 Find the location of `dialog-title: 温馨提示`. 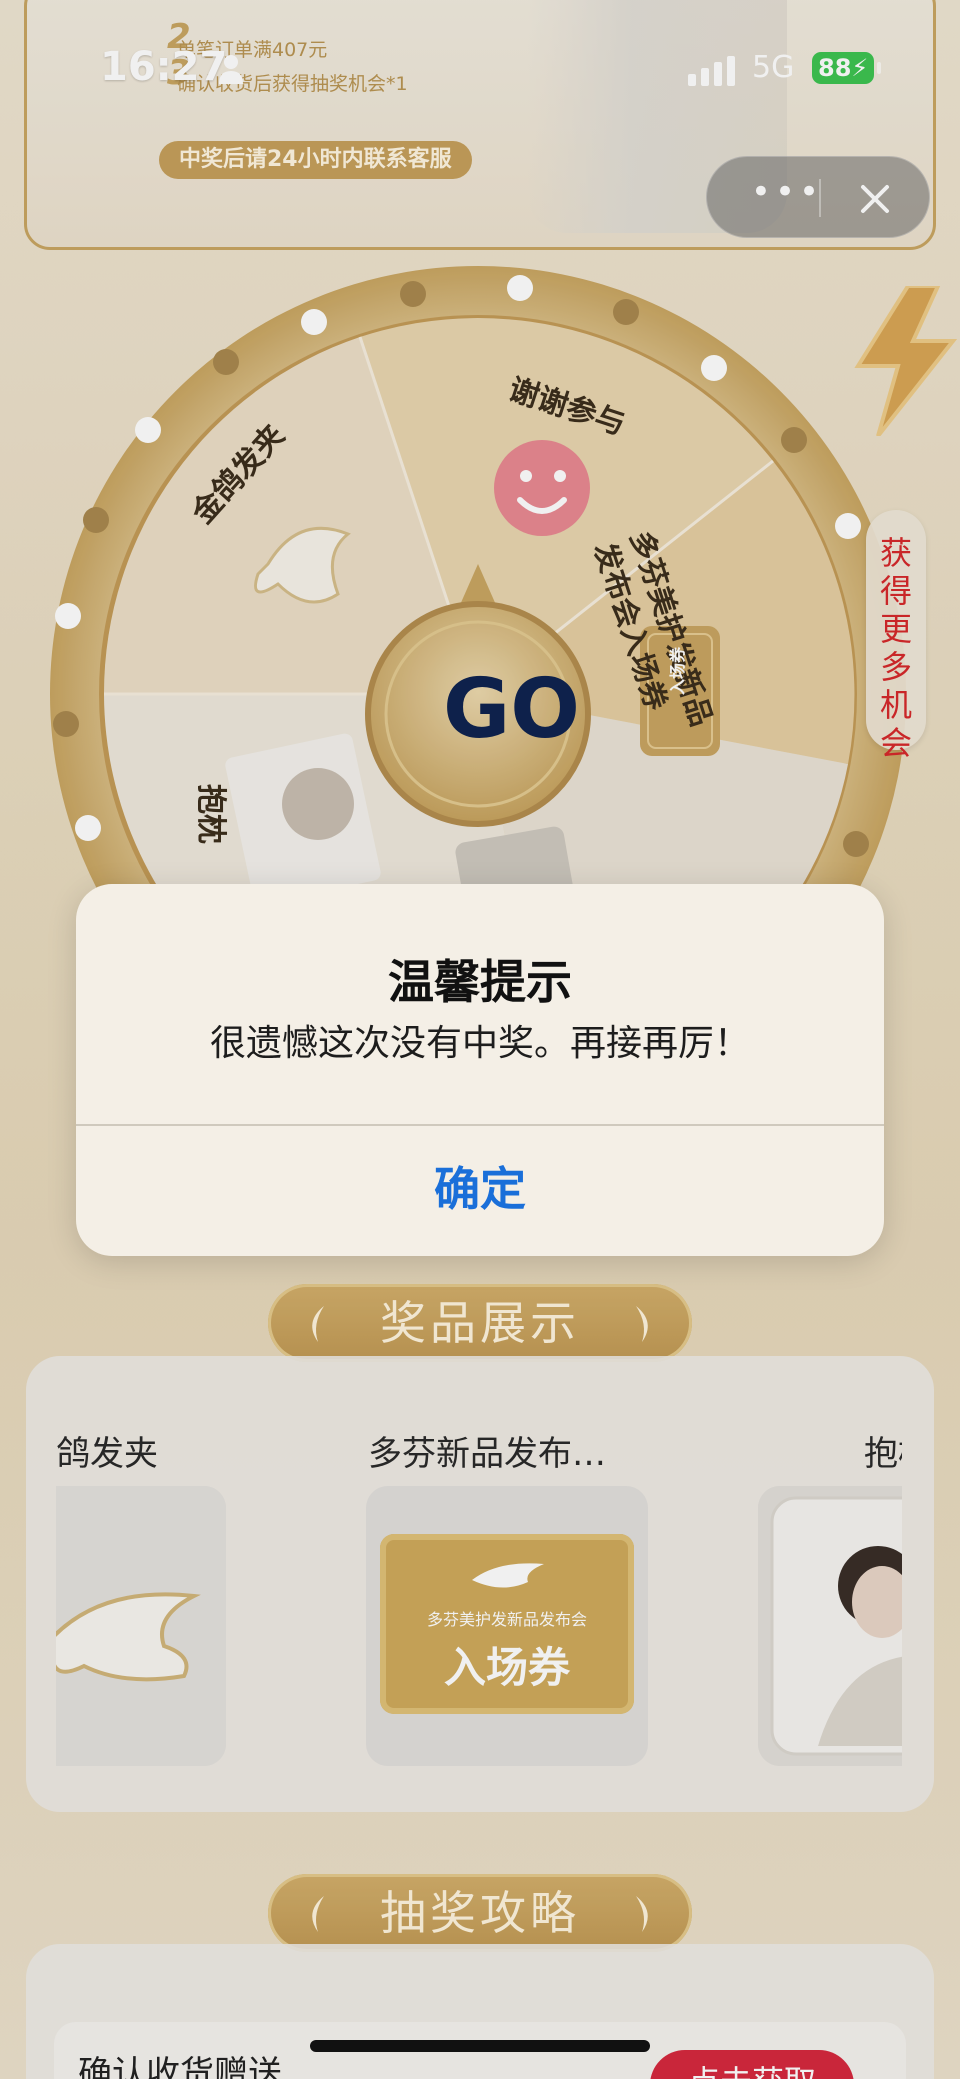

dialog-title: 温馨提示 is located at coordinates (480, 982).